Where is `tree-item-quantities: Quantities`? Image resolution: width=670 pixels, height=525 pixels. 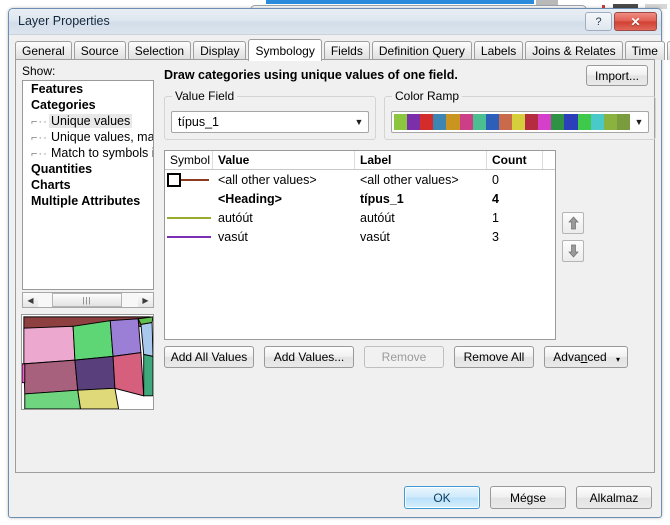 tree-item-quantities: Quantities is located at coordinates (88, 169).